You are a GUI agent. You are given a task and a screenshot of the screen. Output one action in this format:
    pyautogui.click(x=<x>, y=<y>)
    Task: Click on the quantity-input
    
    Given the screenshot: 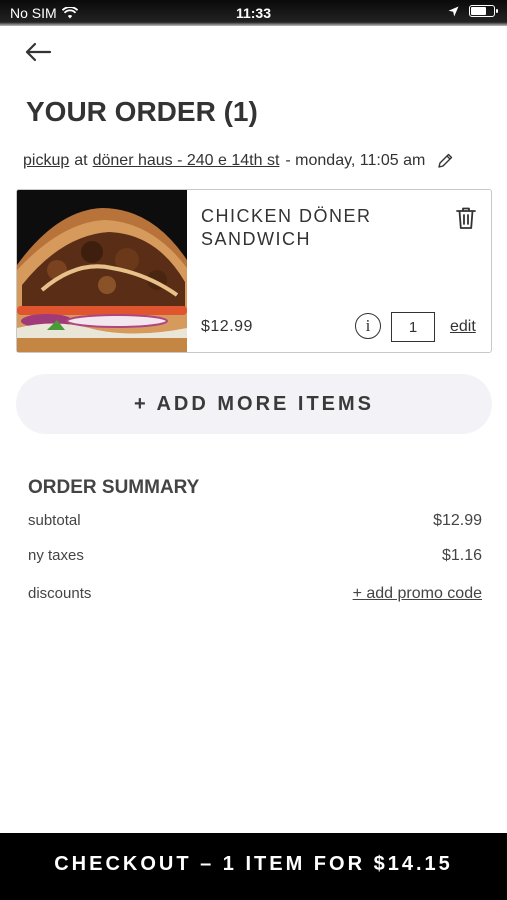 What is the action you would take?
    pyautogui.click(x=413, y=327)
    